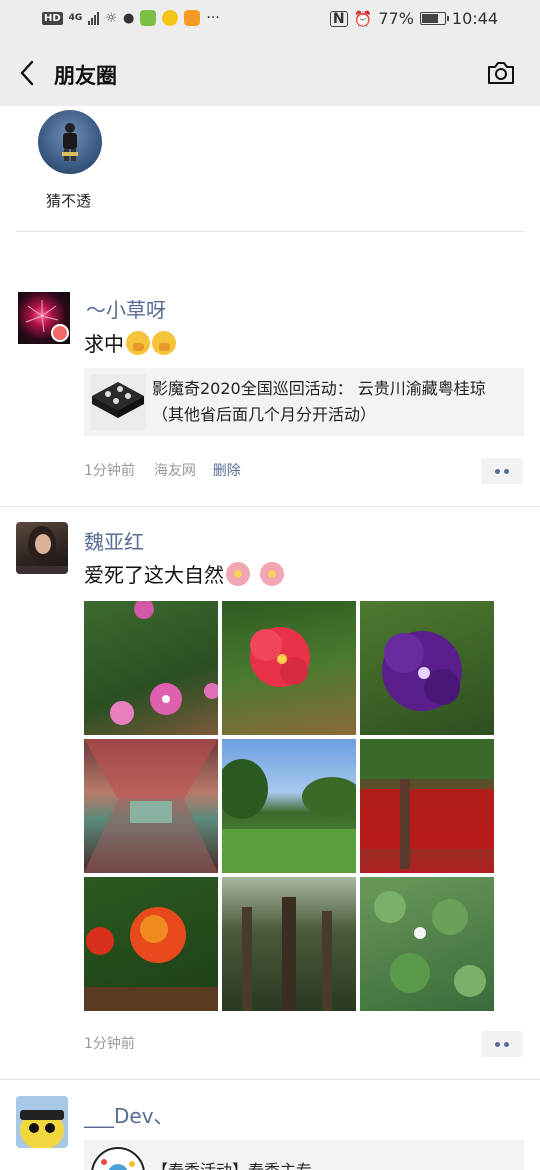 The image size is (540, 1170). Describe the element at coordinates (396, 18) in the screenshot. I see `battery-percent: 77%` at that location.